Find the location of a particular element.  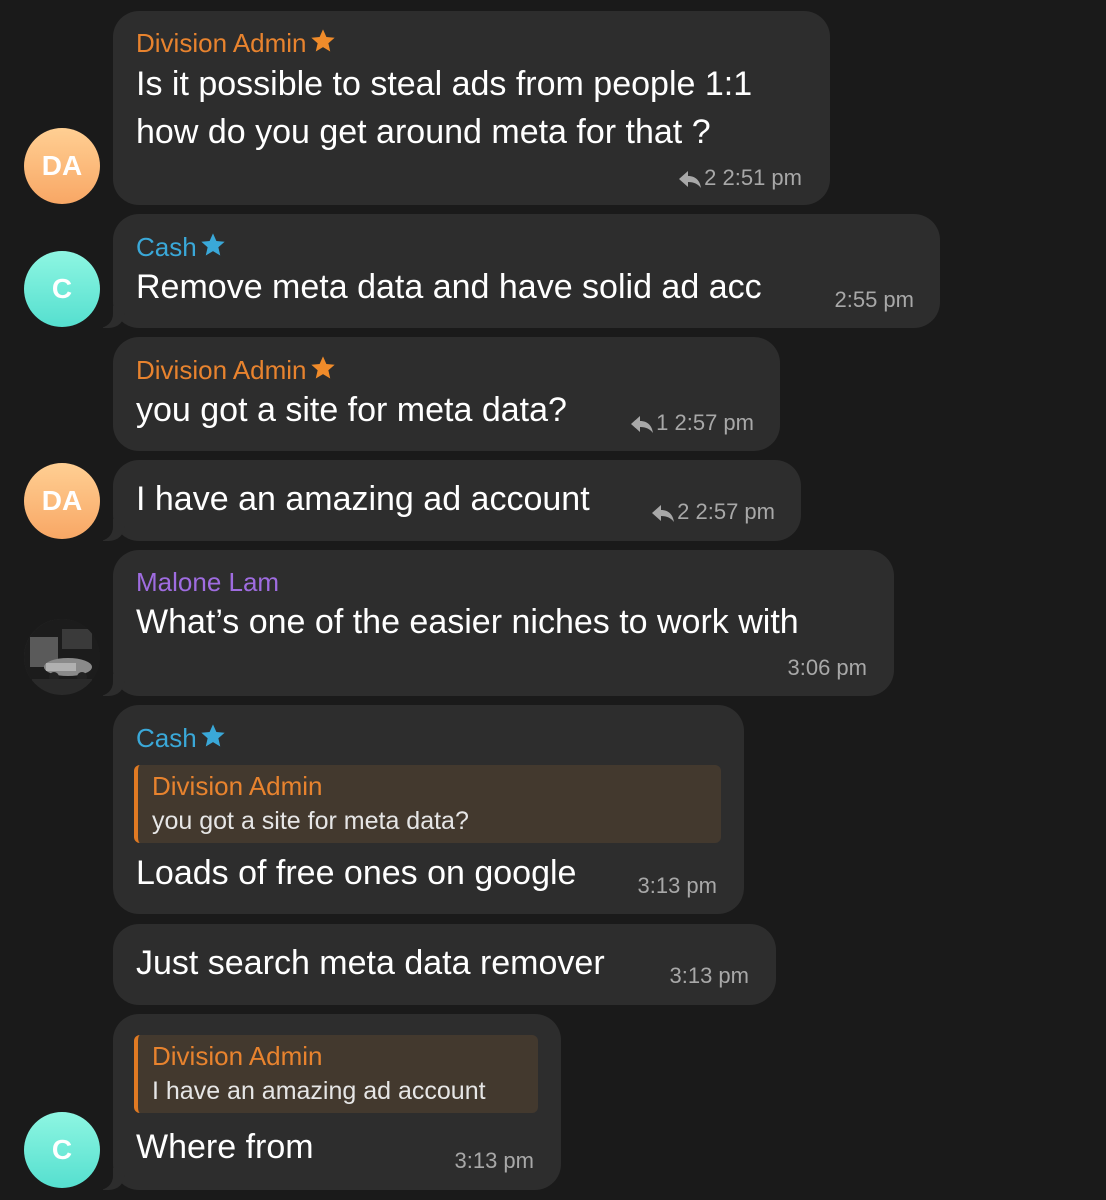

message-bubble: Just search meta data remover 3:13 pm is located at coordinates (444, 964).